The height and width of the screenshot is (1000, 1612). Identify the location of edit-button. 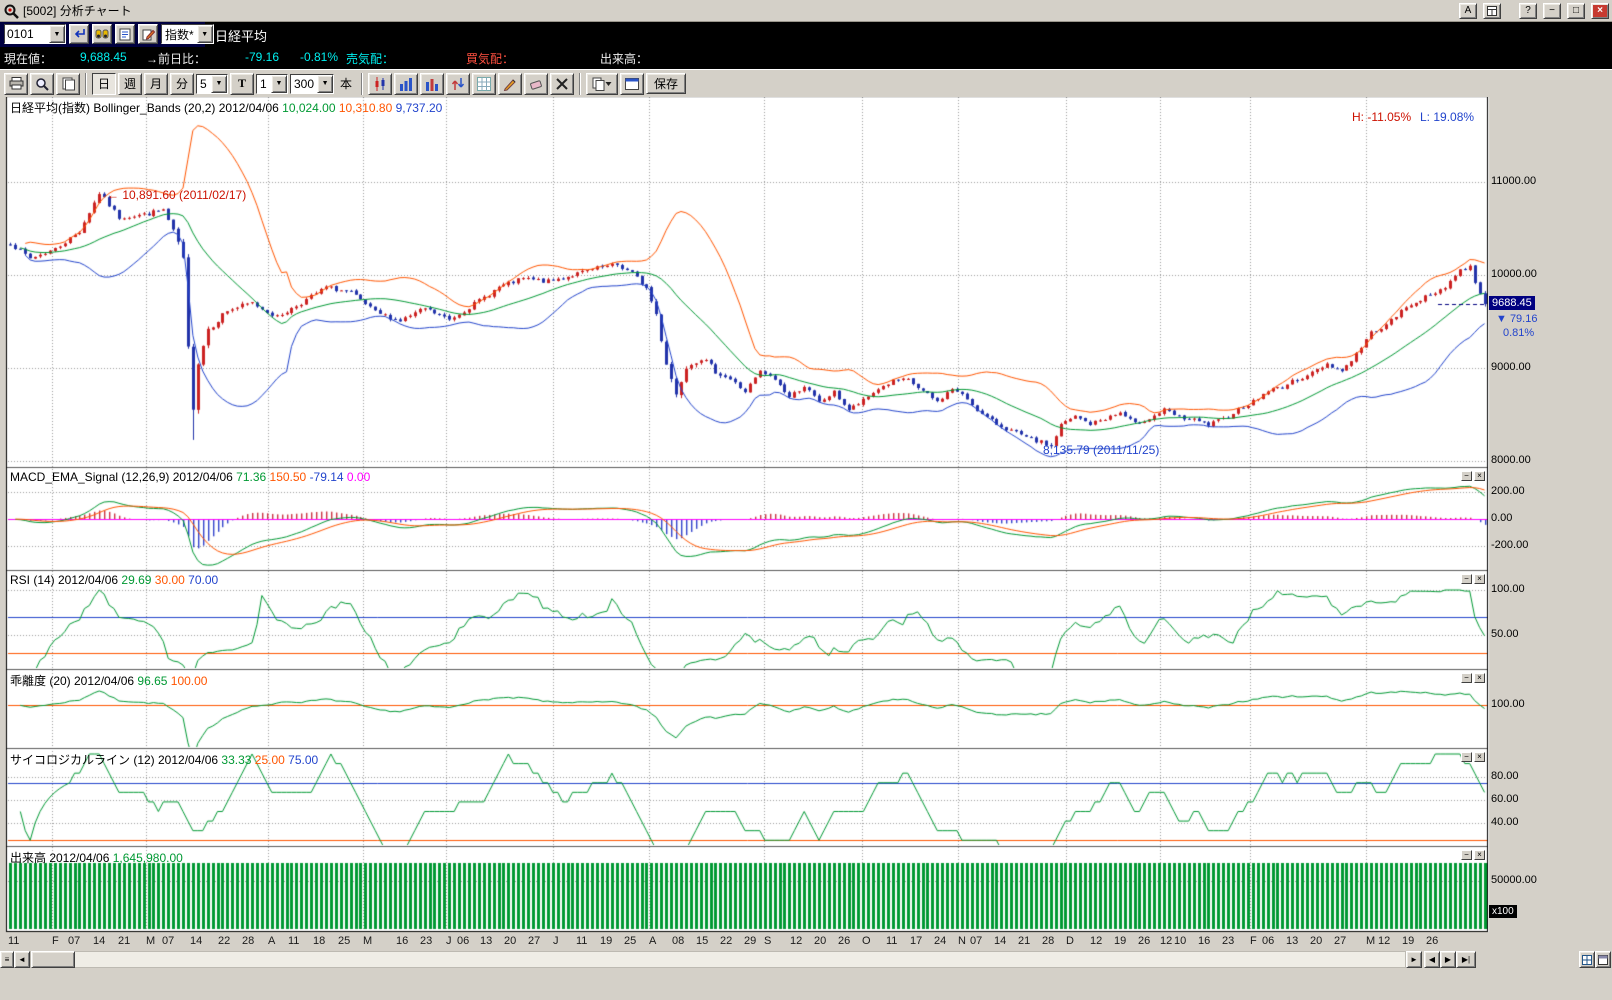
(148, 34).